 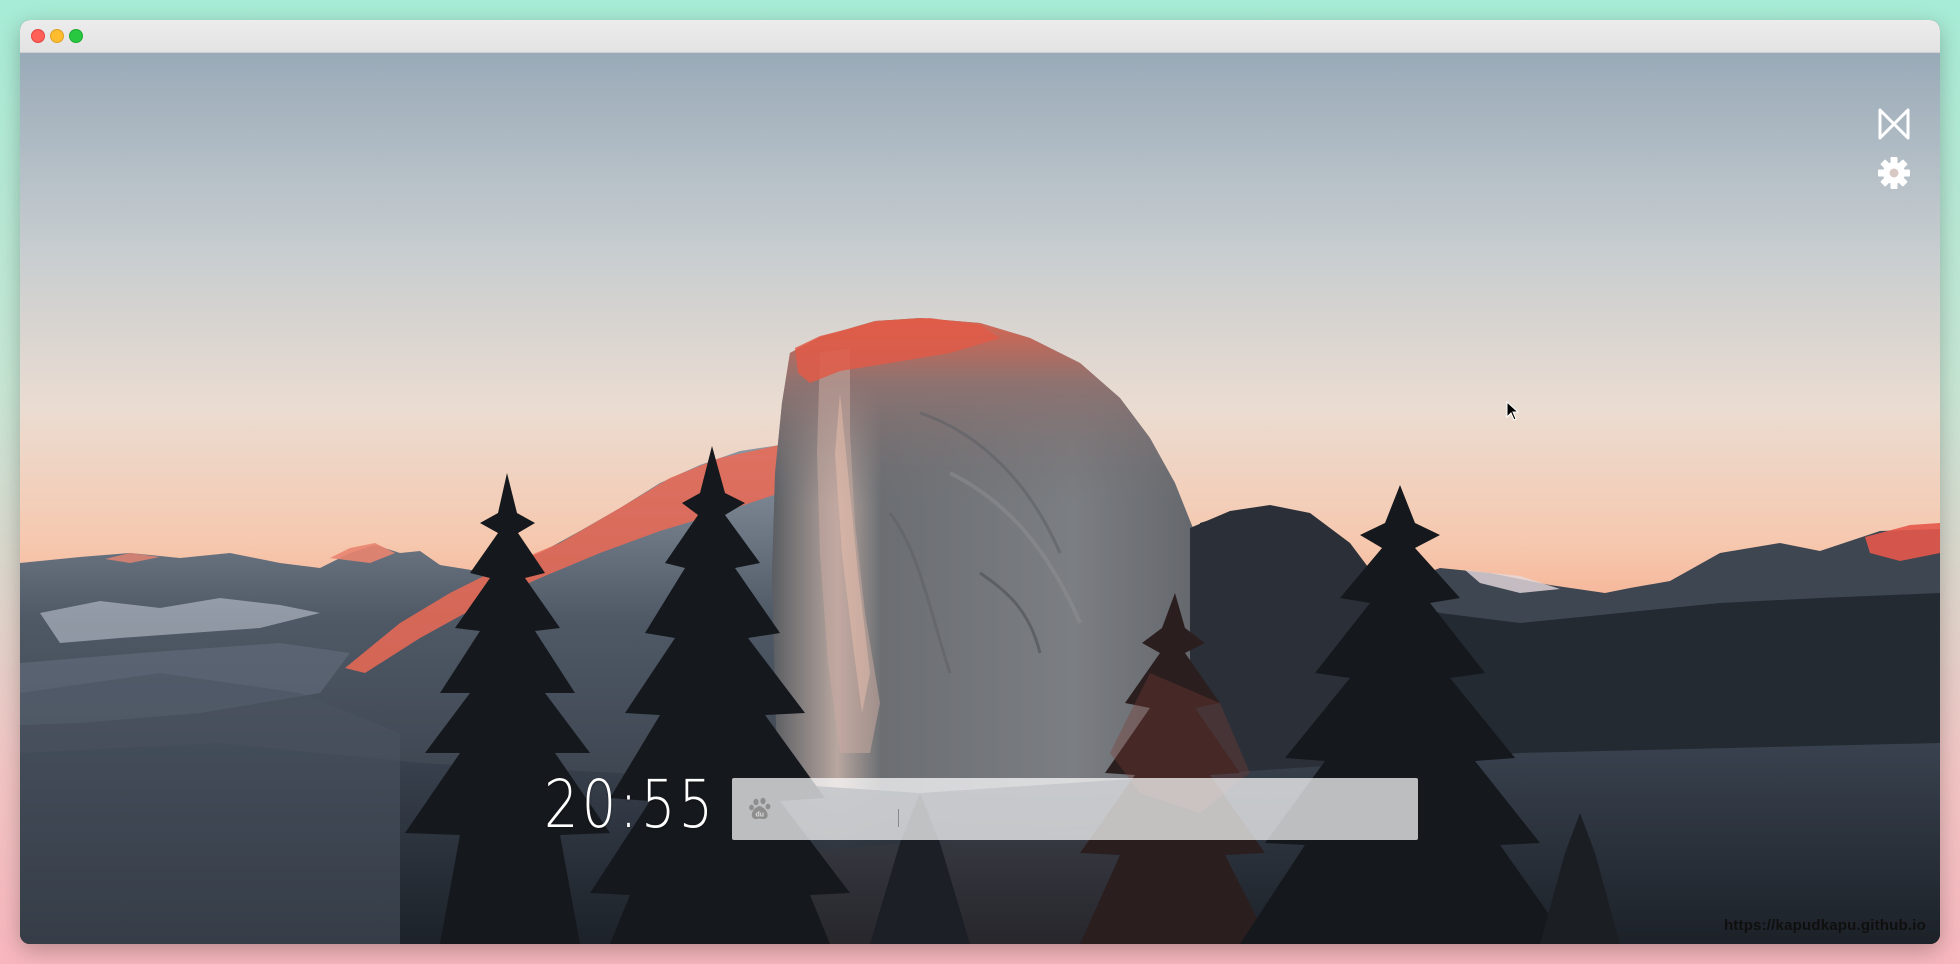 What do you see at coordinates (1825, 925) in the screenshot?
I see `footer-site-link: https://kapudkapu.github.io` at bounding box center [1825, 925].